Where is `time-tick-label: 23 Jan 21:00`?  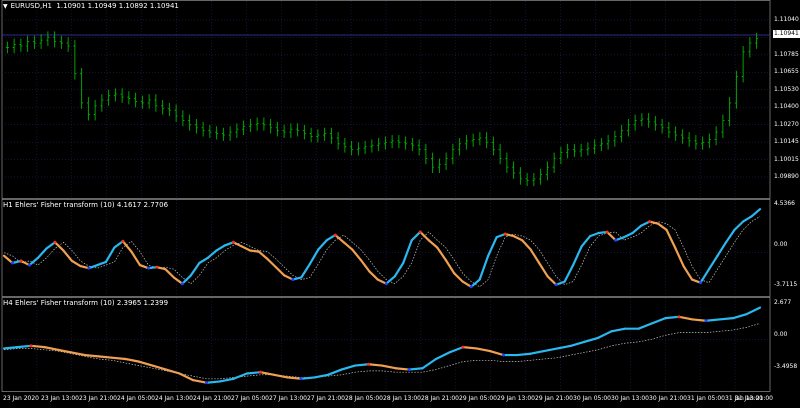
time-tick-label: 23 Jan 21:00 is located at coordinates (98, 398).